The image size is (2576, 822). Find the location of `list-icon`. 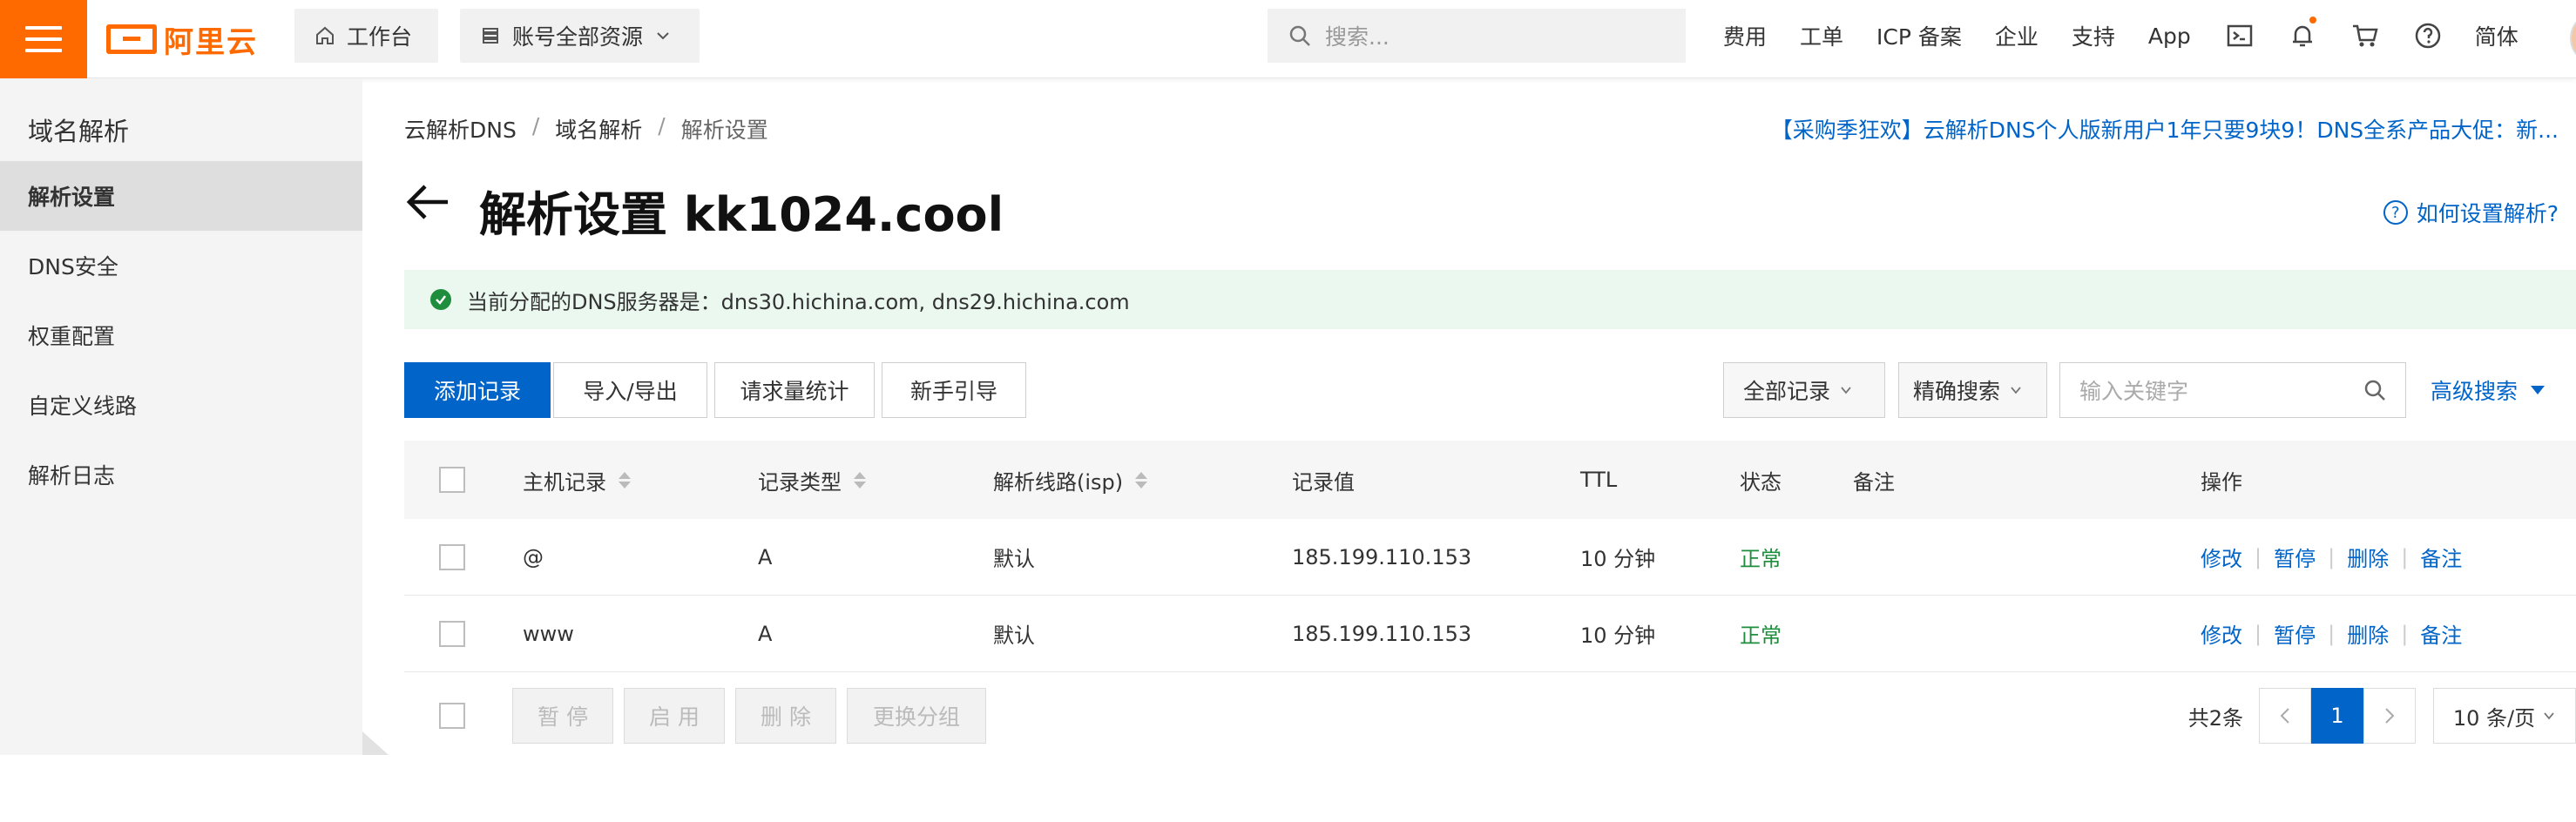

list-icon is located at coordinates (490, 36).